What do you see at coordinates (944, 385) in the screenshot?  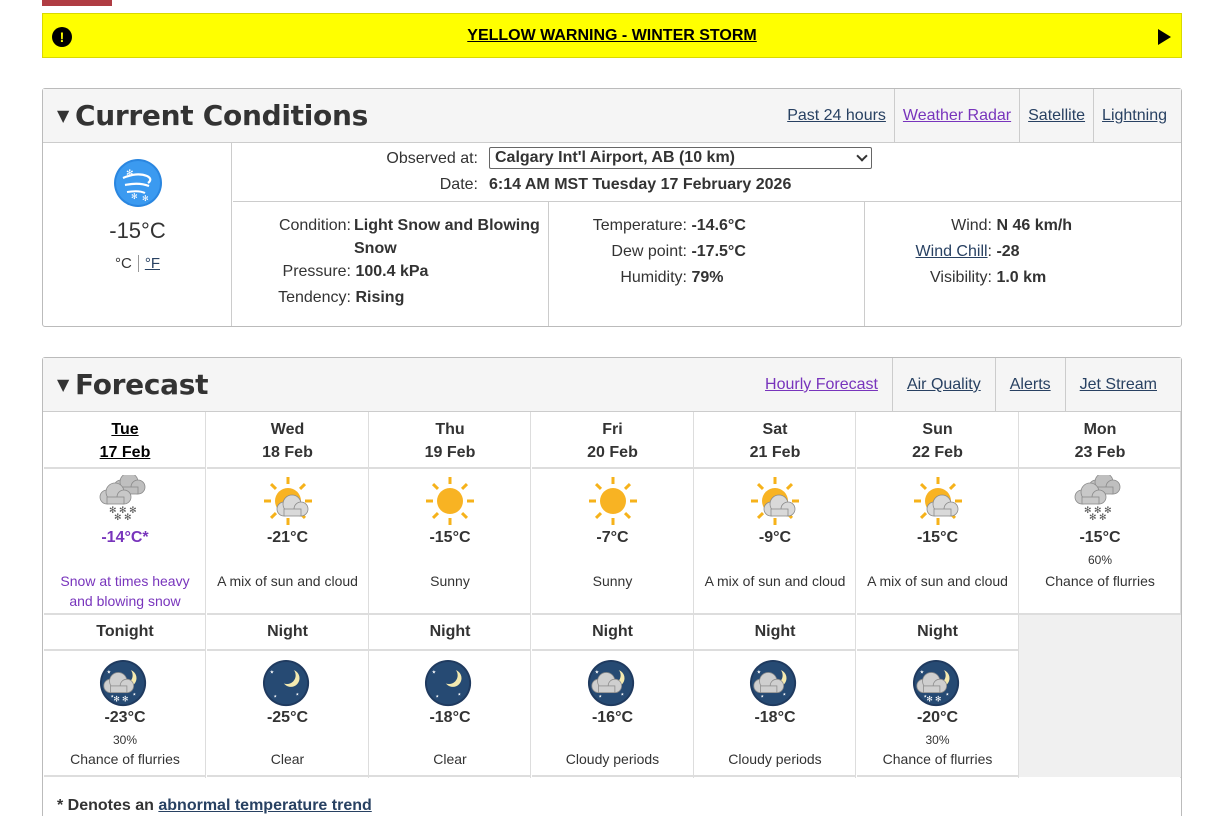 I see `link-air-quality: Air Quality` at bounding box center [944, 385].